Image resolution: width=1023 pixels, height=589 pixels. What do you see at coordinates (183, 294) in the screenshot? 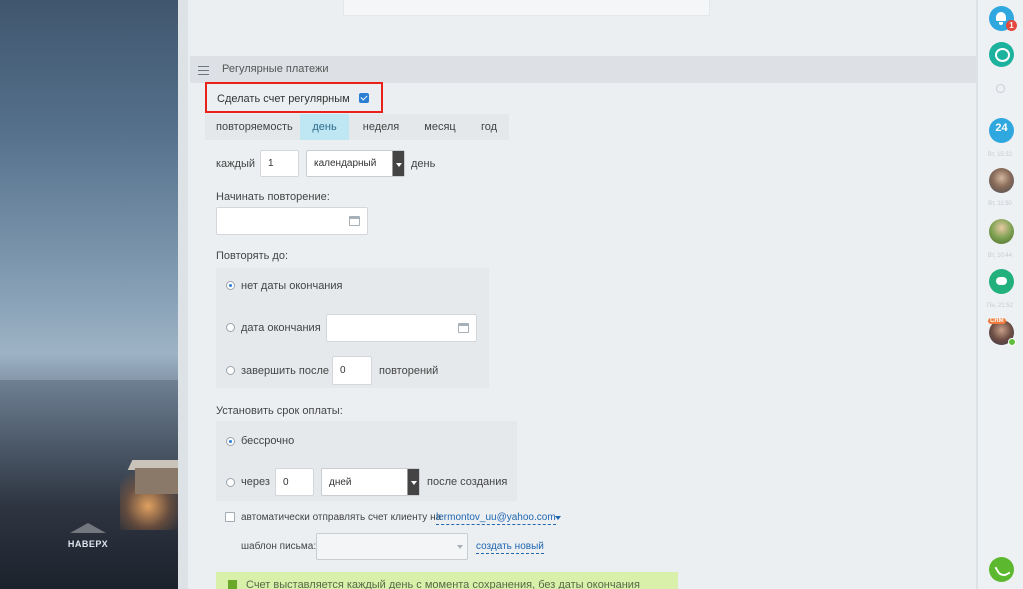
I see `panel-edge` at bounding box center [183, 294].